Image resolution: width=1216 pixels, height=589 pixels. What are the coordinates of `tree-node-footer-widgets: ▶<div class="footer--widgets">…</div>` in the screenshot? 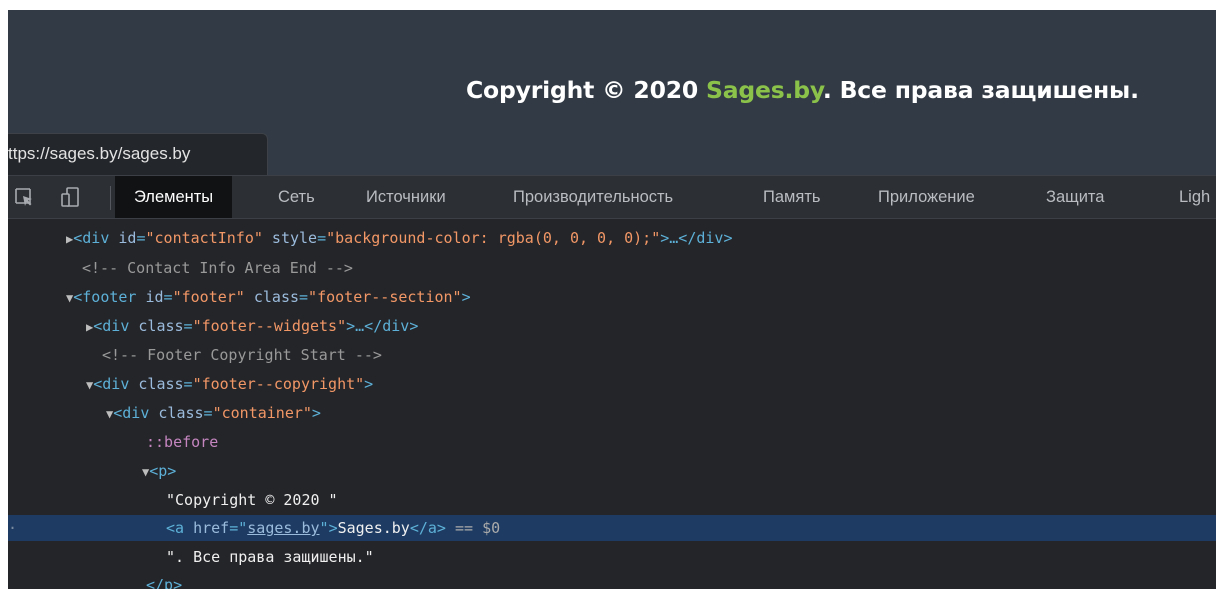 It's located at (612, 326).